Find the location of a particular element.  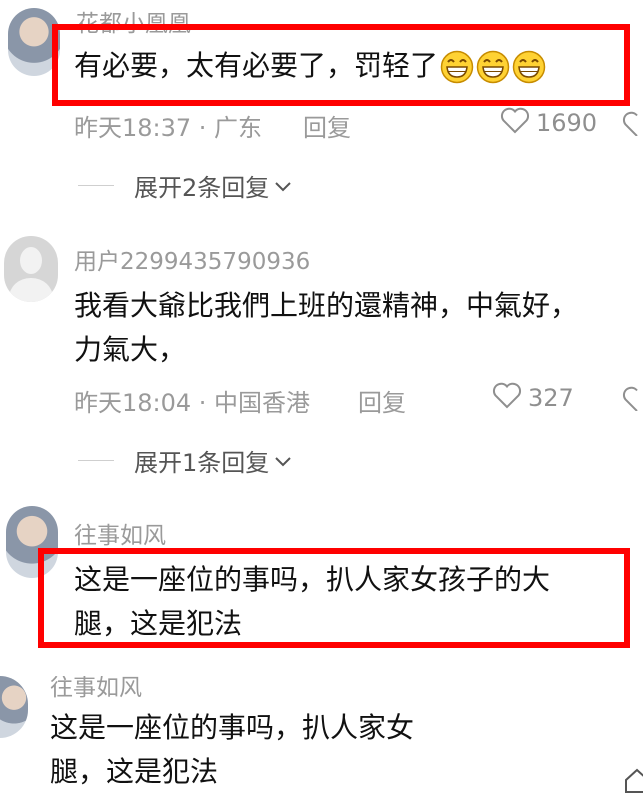

expand-replies-button: 展开1条回复 is located at coordinates (185, 460).